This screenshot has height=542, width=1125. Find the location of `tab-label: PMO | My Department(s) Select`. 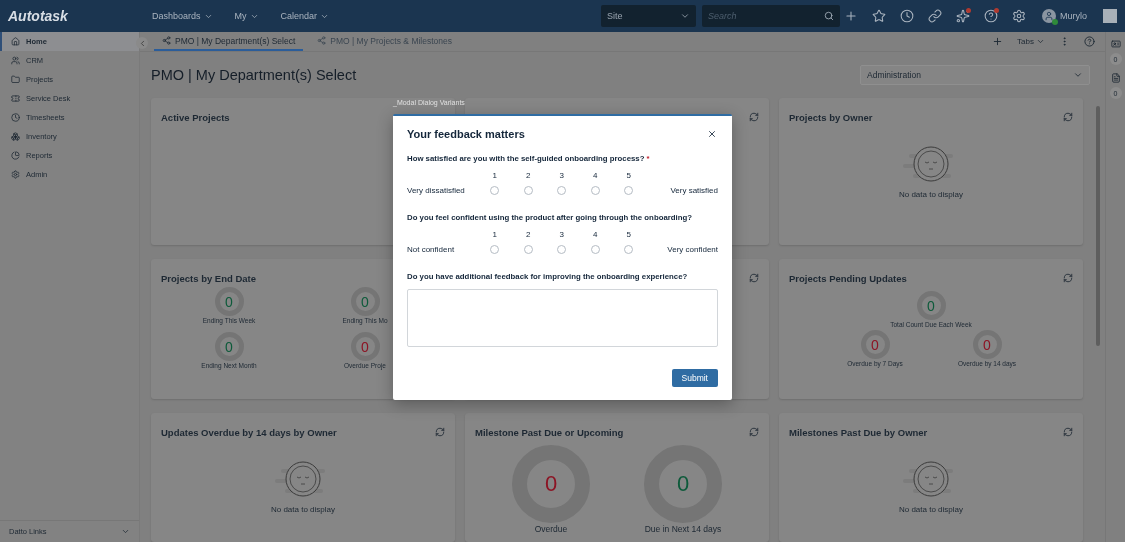

tab-label: PMO | My Department(s) Select is located at coordinates (235, 40).